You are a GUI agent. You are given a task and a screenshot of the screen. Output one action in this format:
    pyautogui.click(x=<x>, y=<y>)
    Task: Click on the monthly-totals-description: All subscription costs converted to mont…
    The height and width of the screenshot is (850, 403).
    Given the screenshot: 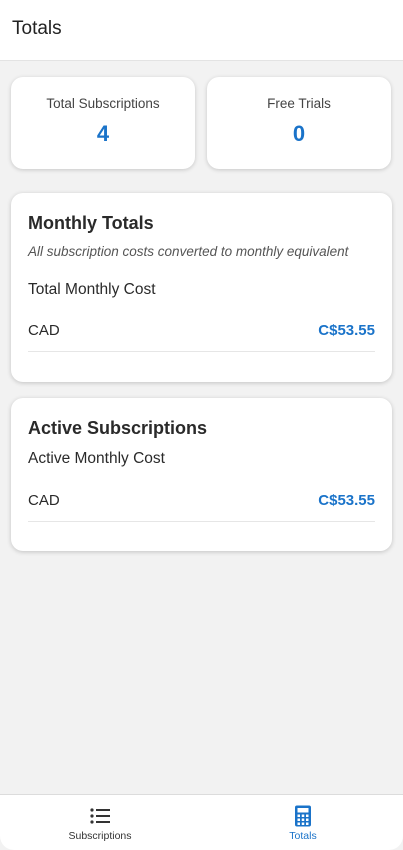 What is the action you would take?
    pyautogui.click(x=188, y=251)
    